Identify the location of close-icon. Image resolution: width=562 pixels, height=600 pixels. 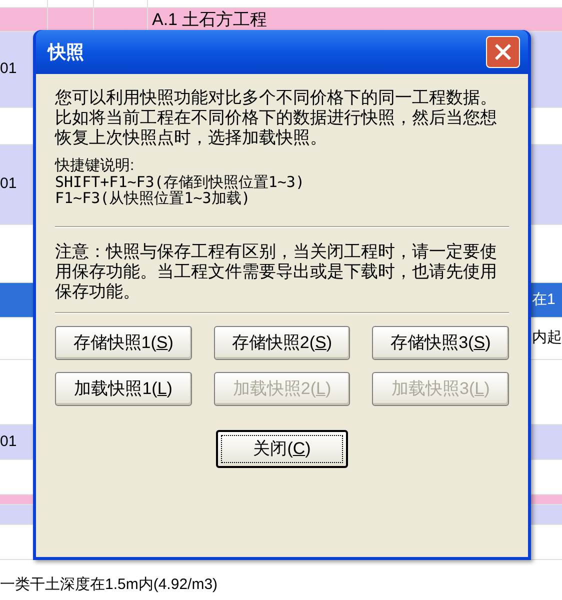
(503, 52).